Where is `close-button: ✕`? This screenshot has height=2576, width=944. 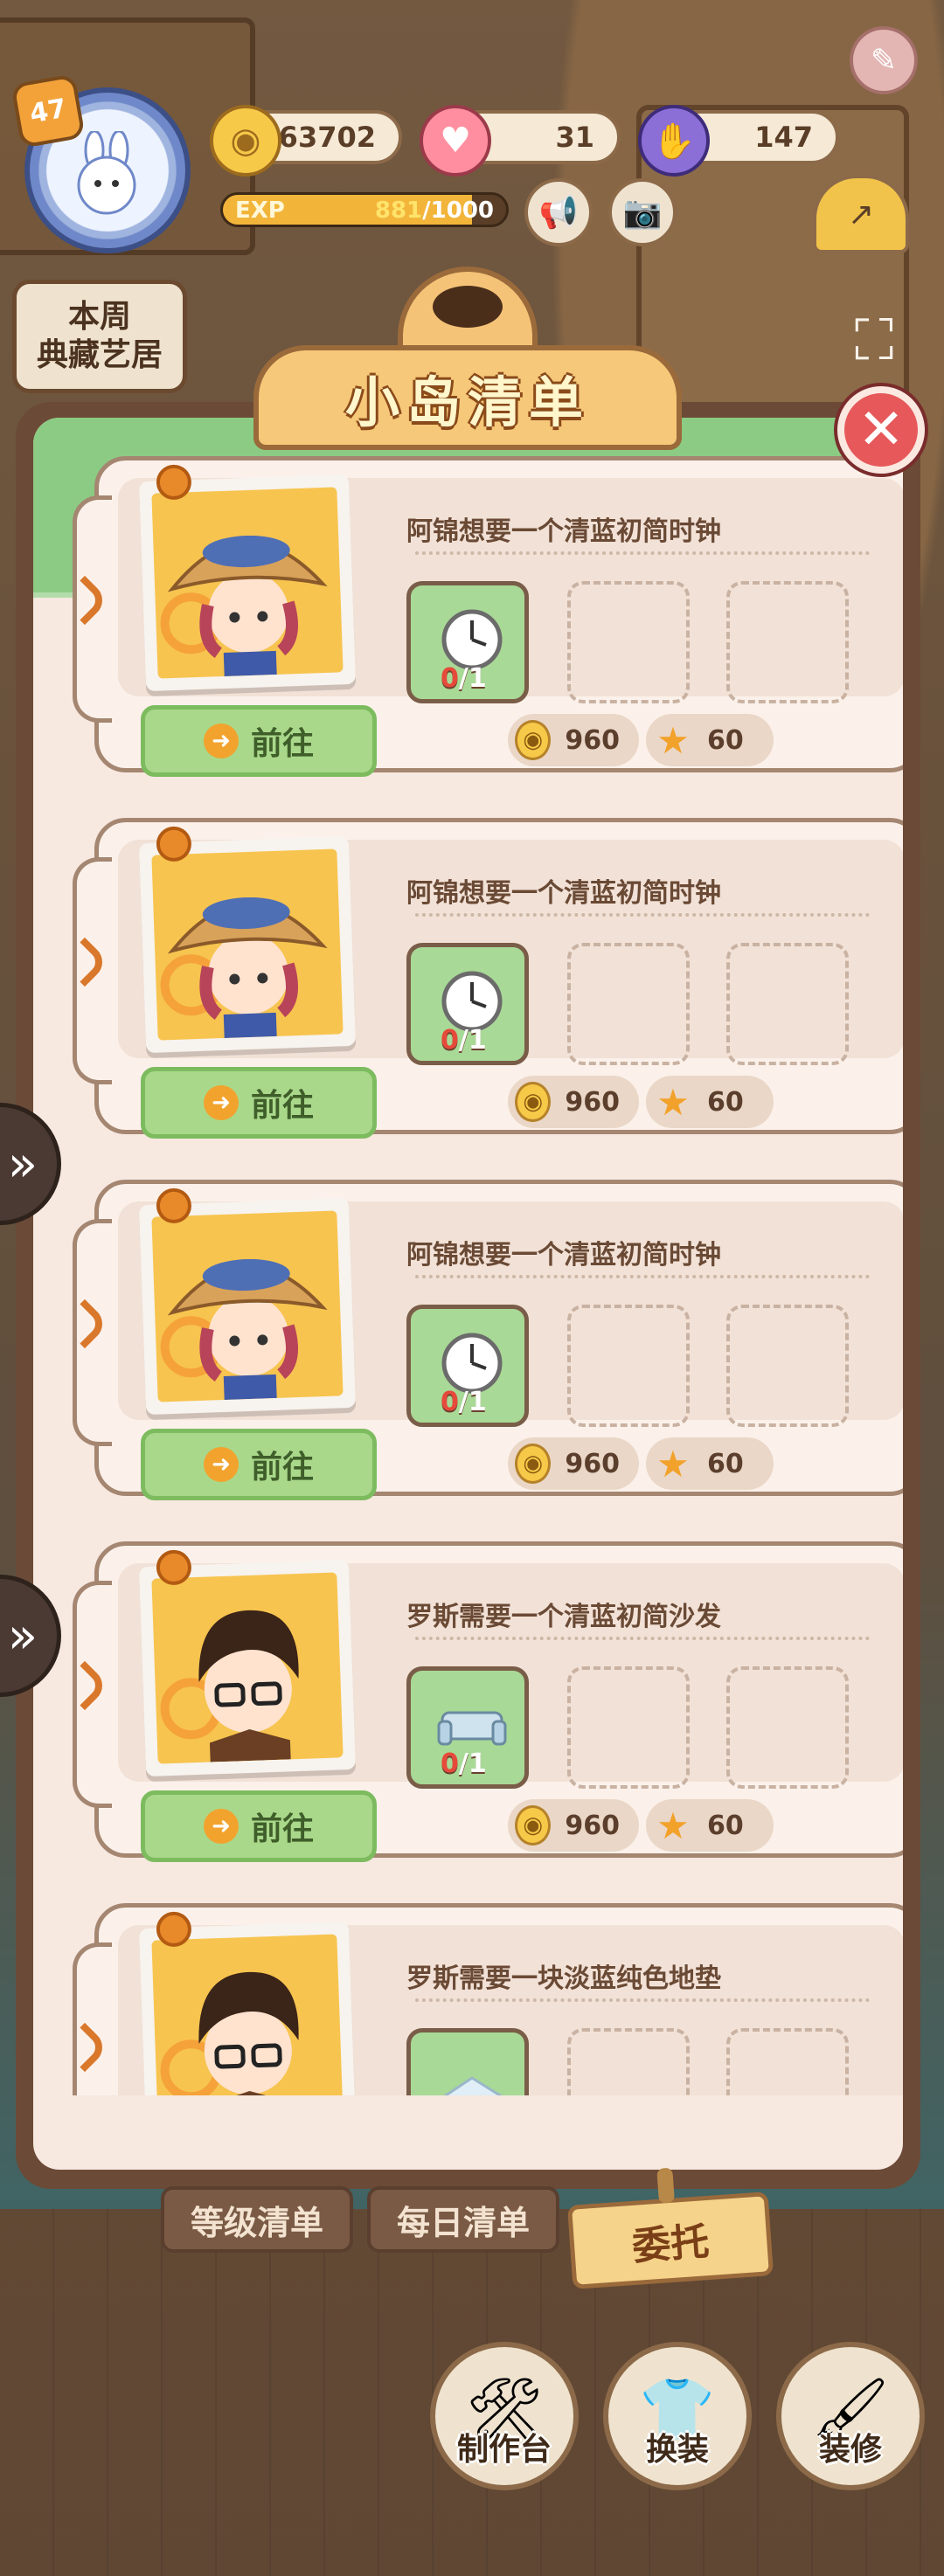 close-button: ✕ is located at coordinates (881, 430).